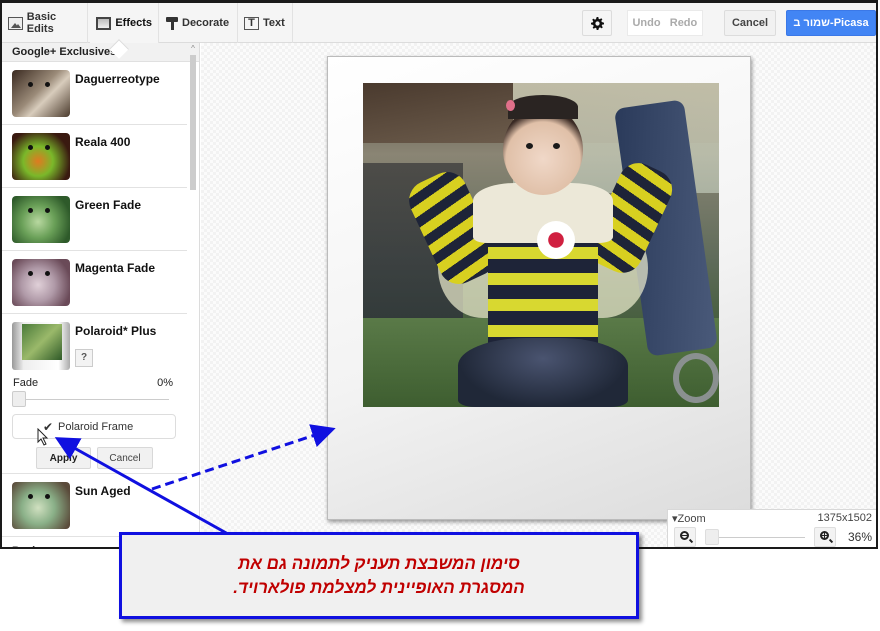 This screenshot has width=880, height=631. I want to click on undo-redo-group: Undo Redo, so click(665, 23).